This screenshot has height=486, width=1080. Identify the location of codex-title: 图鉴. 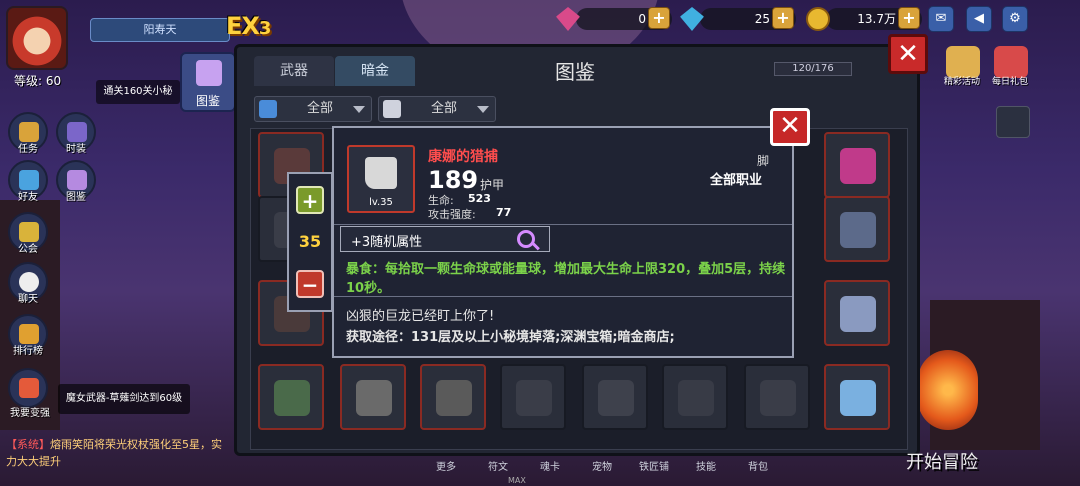
(575, 72).